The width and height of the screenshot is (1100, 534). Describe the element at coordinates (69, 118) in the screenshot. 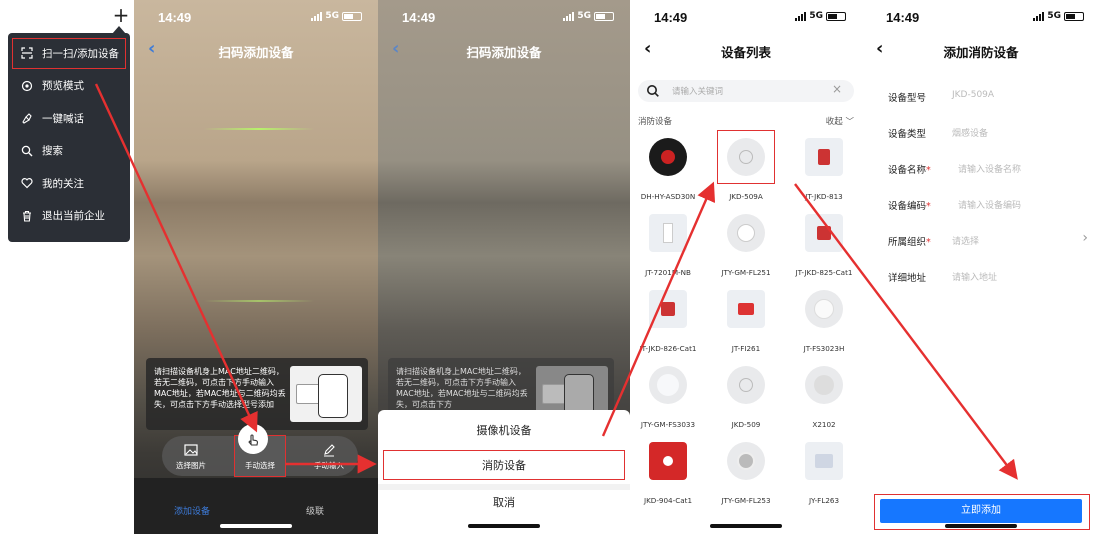

I see `menu-item-megaphone: 一键喊话` at that location.